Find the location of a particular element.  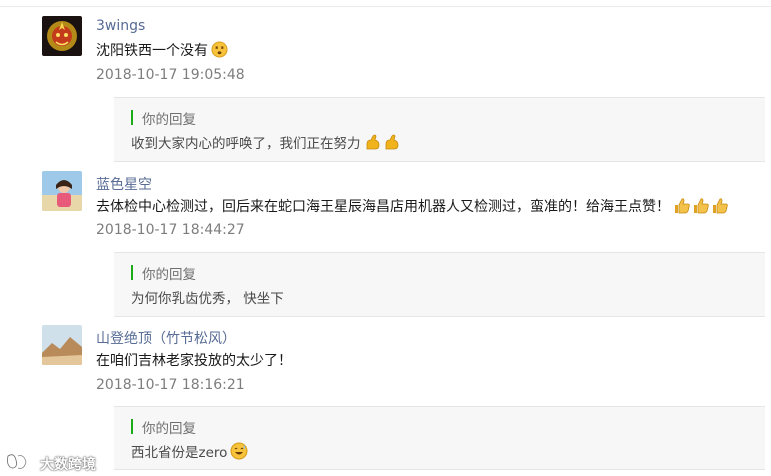

watermark-logo-icon is located at coordinates (20, 464).